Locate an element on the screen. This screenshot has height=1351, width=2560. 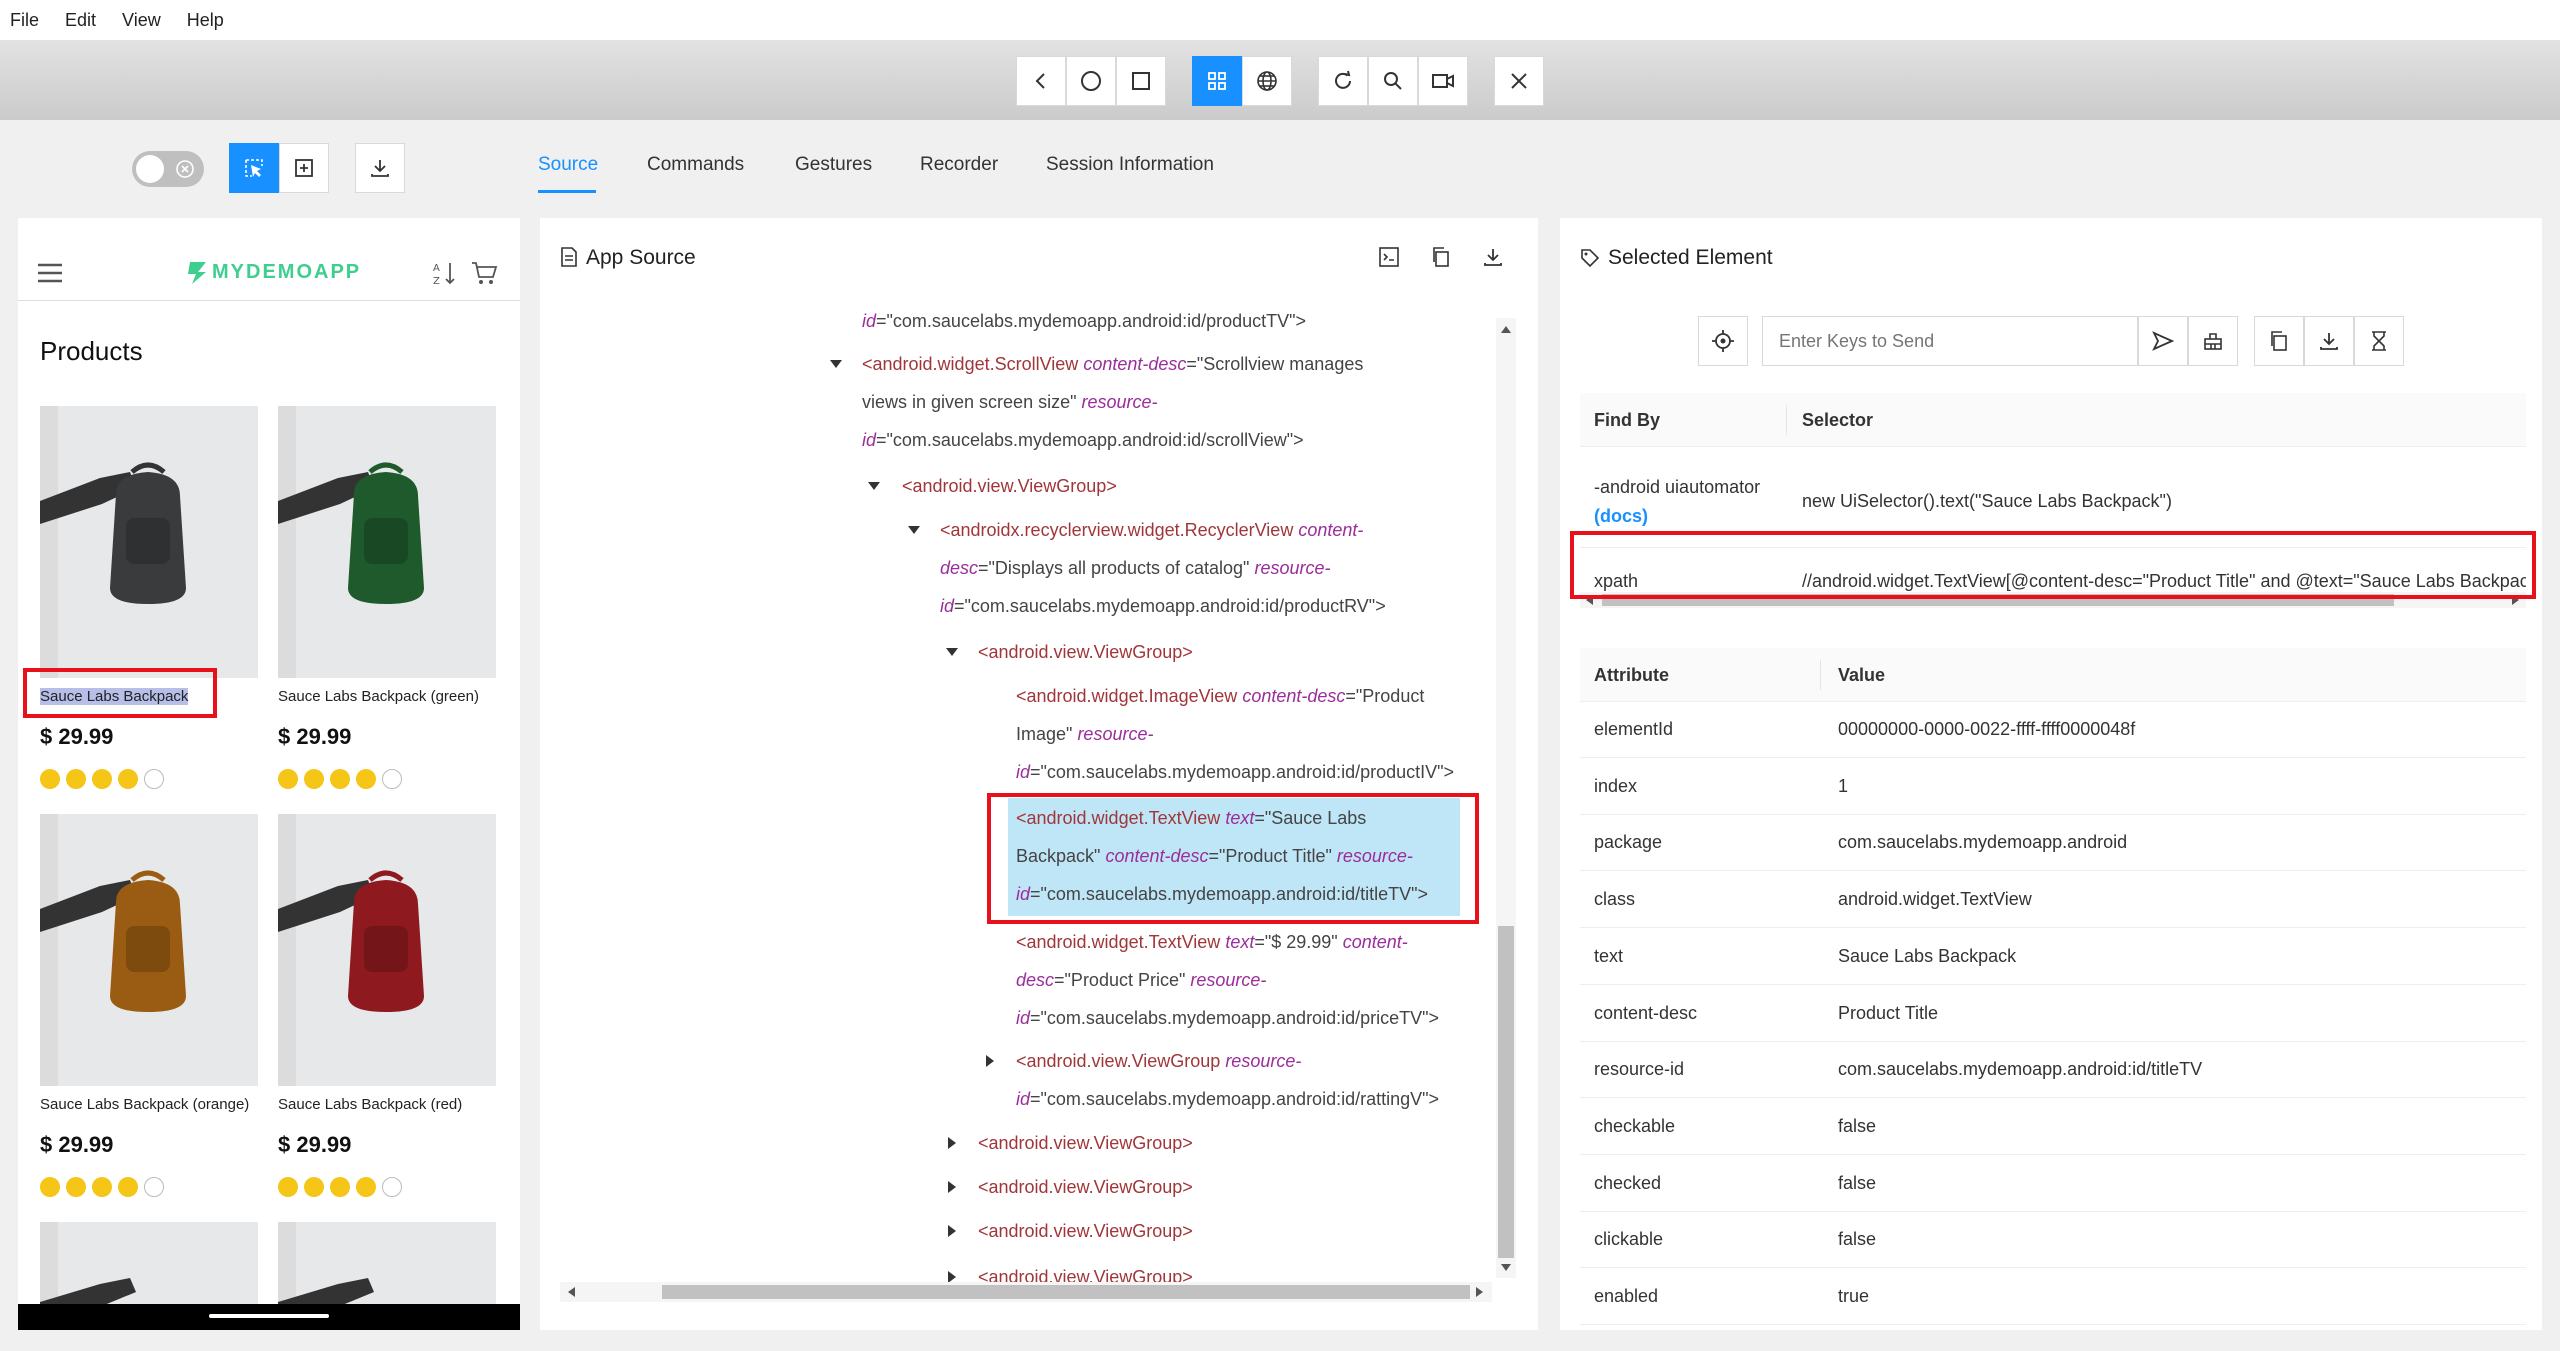
tap-element-button is located at coordinates (1723, 341).